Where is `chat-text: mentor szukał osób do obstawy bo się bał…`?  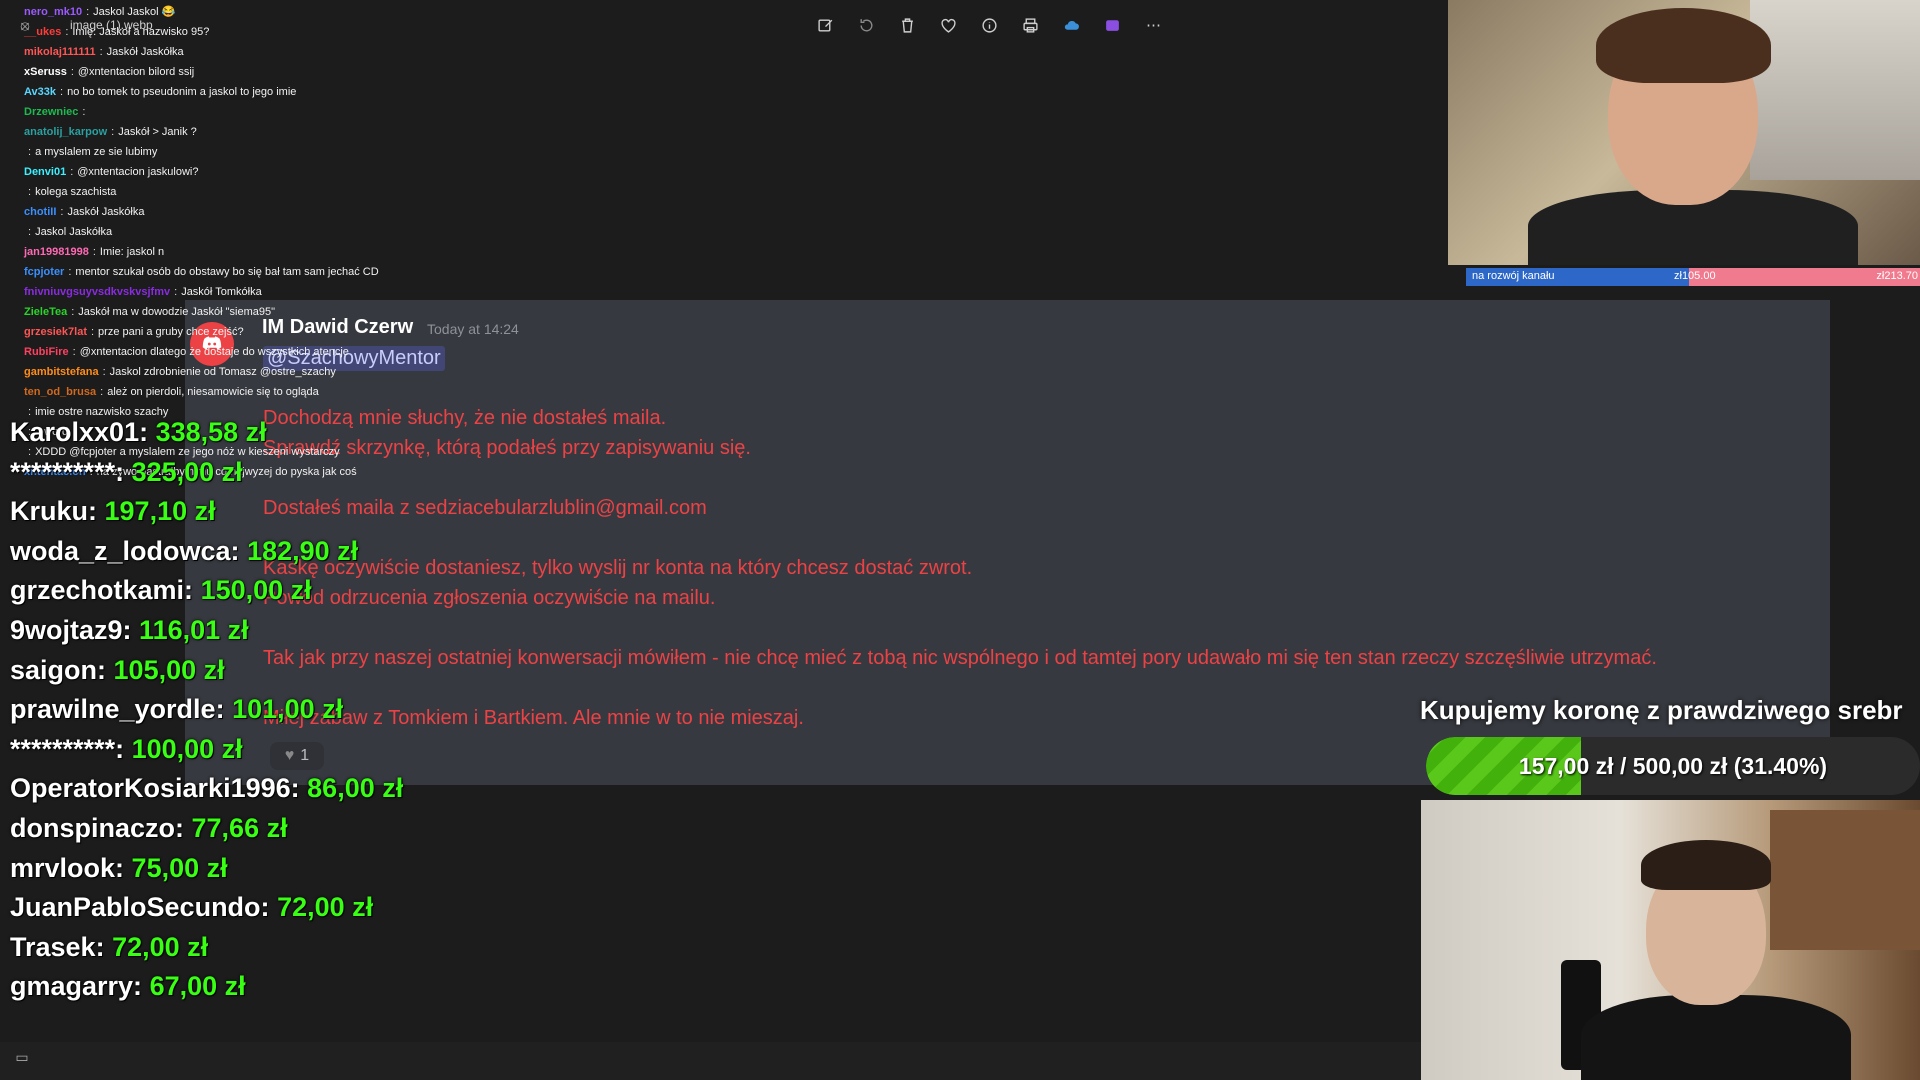
chat-text: mentor szukał osób do obstawy bo się bał… is located at coordinates (227, 272).